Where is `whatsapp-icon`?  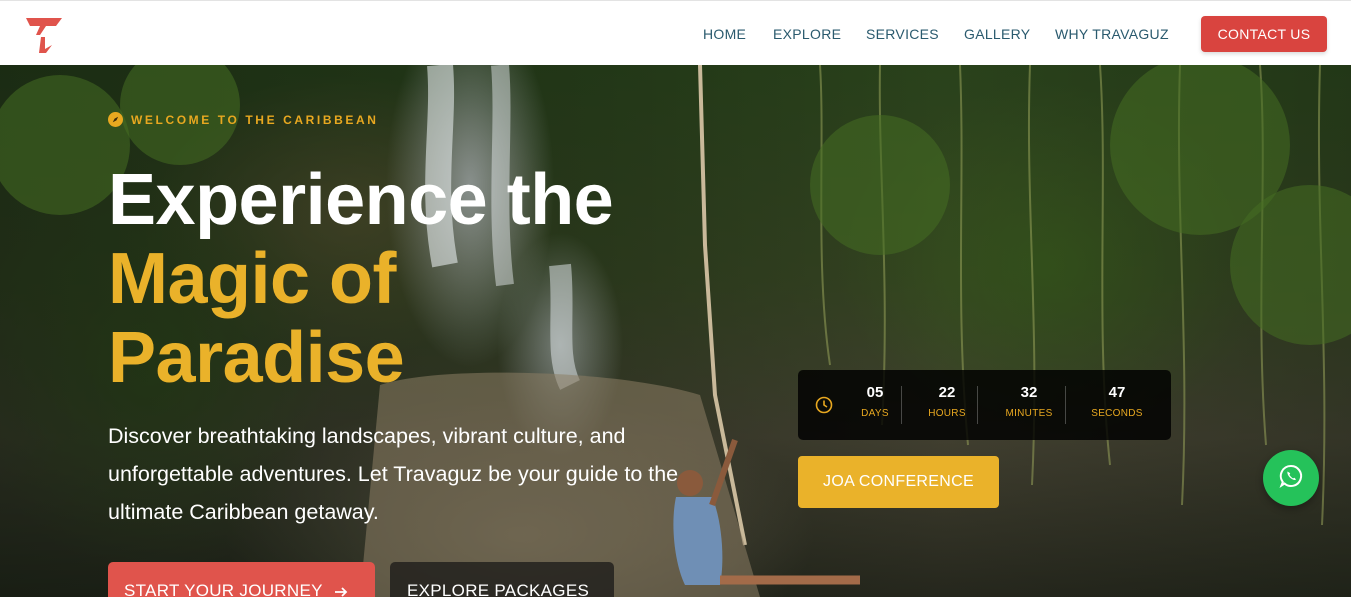 whatsapp-icon is located at coordinates (1291, 478).